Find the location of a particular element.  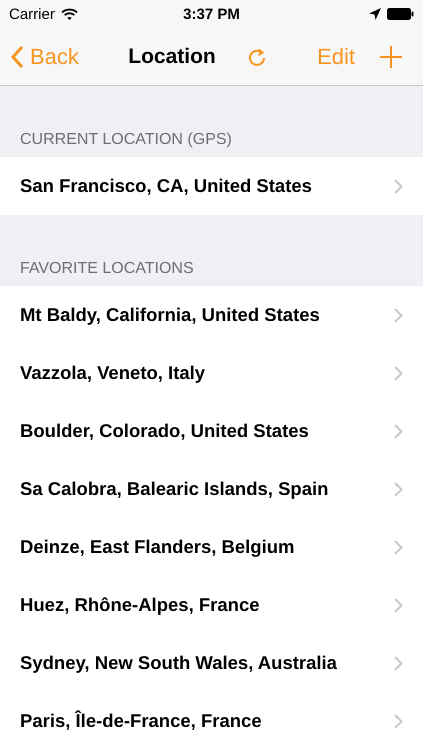

section-header: CURRENT LOCATION (GPS) is located at coordinates (126, 140).